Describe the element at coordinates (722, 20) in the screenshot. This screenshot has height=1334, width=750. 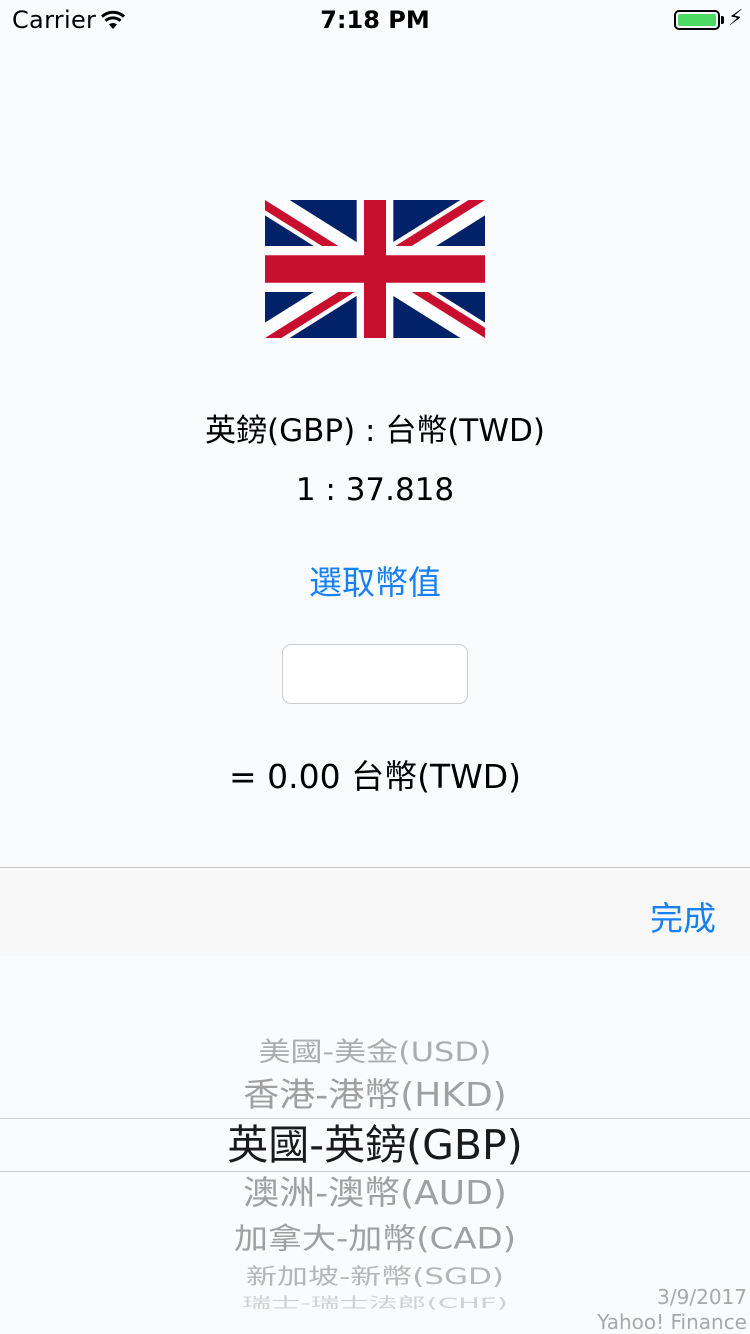
I see `battery-tip` at that location.